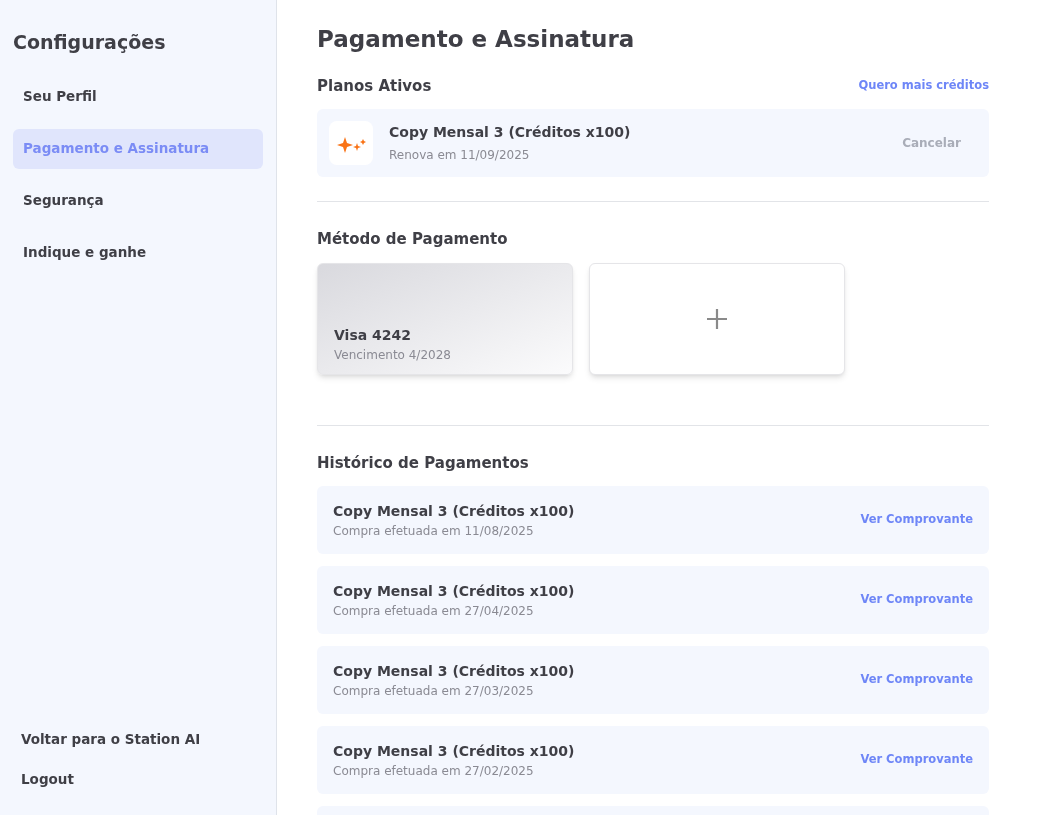 This screenshot has width=1041, height=815. I want to click on plan-name: Copy Mensal 3 (Créditos x100), so click(510, 132).